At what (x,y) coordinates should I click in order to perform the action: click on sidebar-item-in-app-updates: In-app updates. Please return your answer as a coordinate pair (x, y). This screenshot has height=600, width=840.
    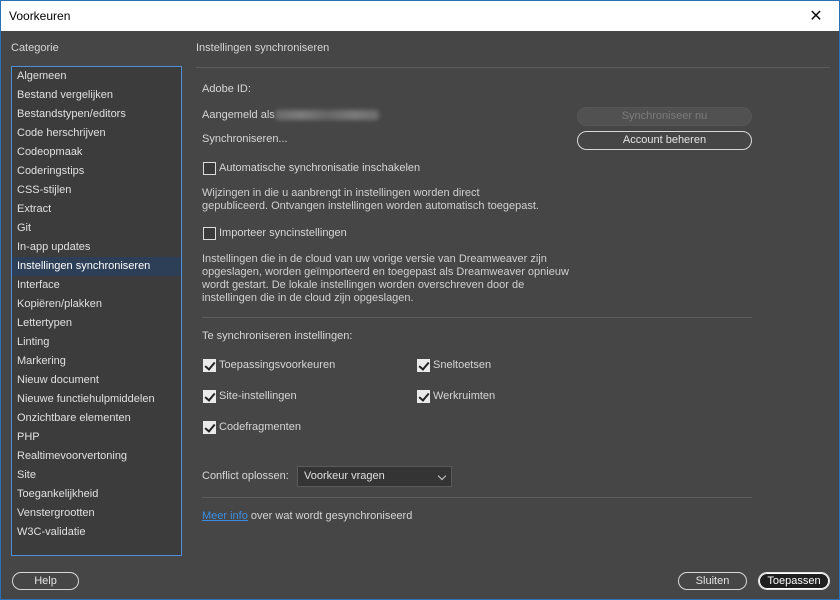
    Looking at the image, I should click on (96, 247).